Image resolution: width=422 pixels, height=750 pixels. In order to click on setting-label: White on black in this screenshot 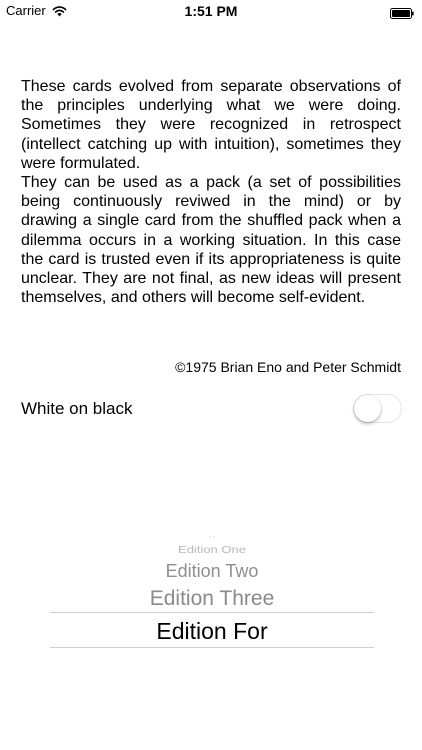, I will do `click(77, 408)`.